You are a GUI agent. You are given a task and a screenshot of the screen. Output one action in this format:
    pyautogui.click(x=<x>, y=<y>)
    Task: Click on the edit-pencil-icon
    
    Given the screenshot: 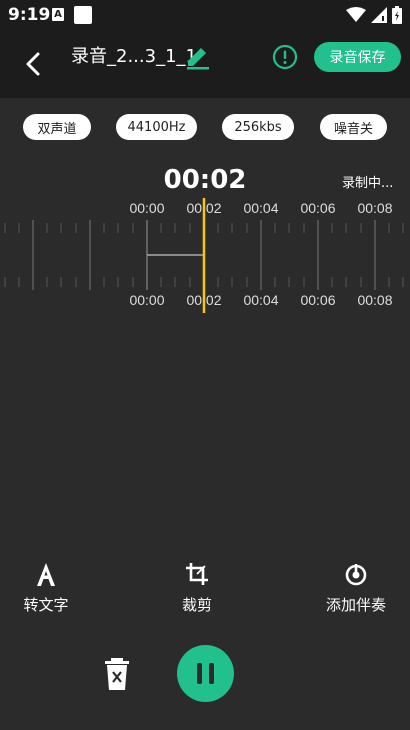 What is the action you would take?
    pyautogui.click(x=198, y=56)
    